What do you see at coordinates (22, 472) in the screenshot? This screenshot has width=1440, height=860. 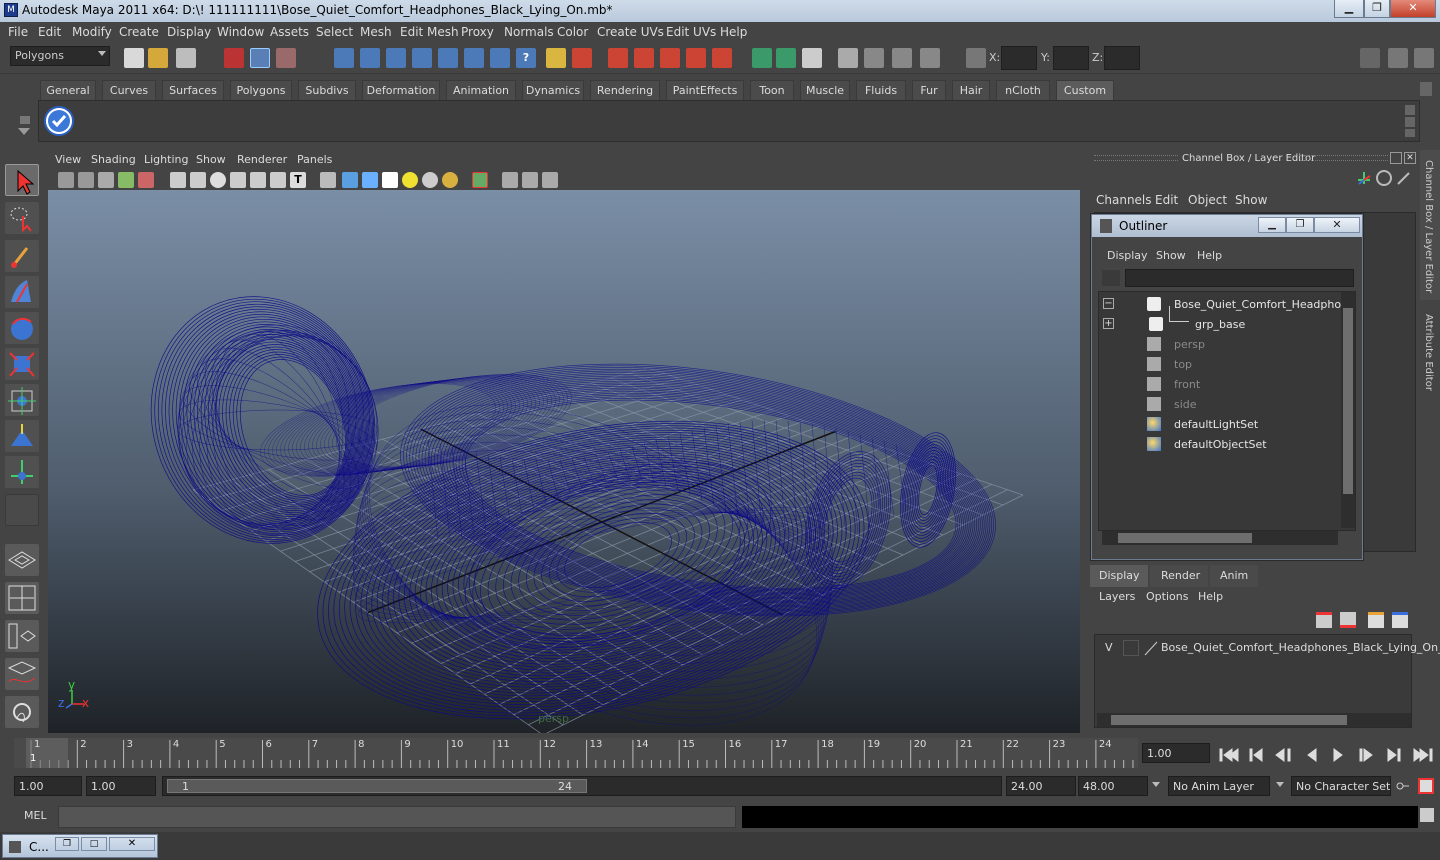 I see `show-manipulator-icon` at bounding box center [22, 472].